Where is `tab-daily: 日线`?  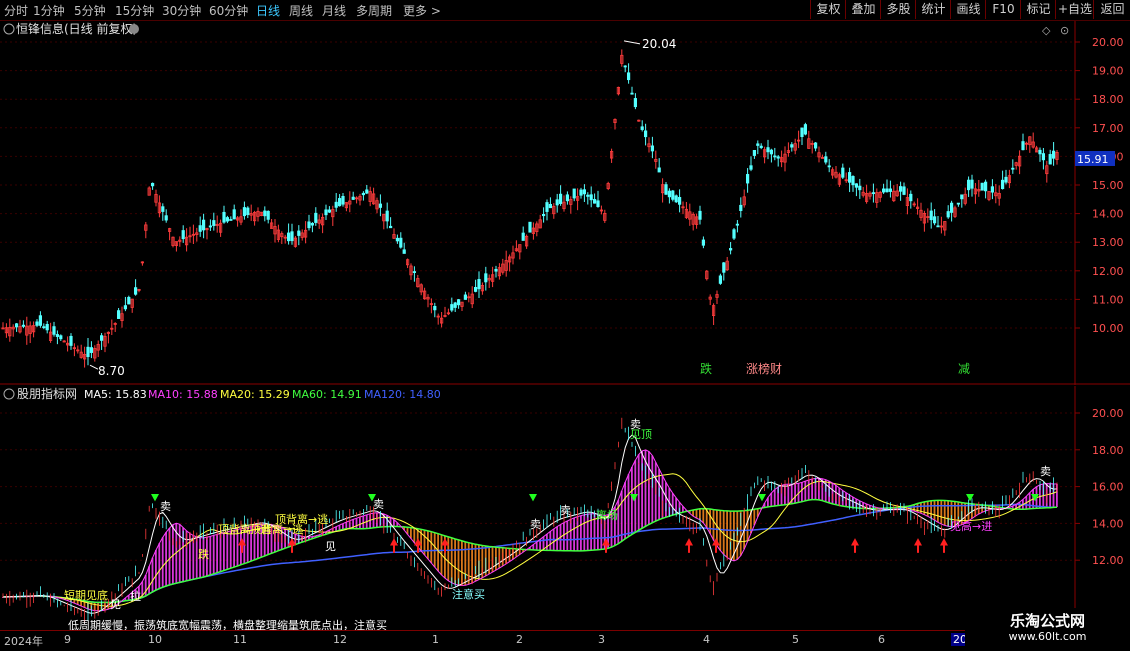
tab-daily: 日线 is located at coordinates (268, 10).